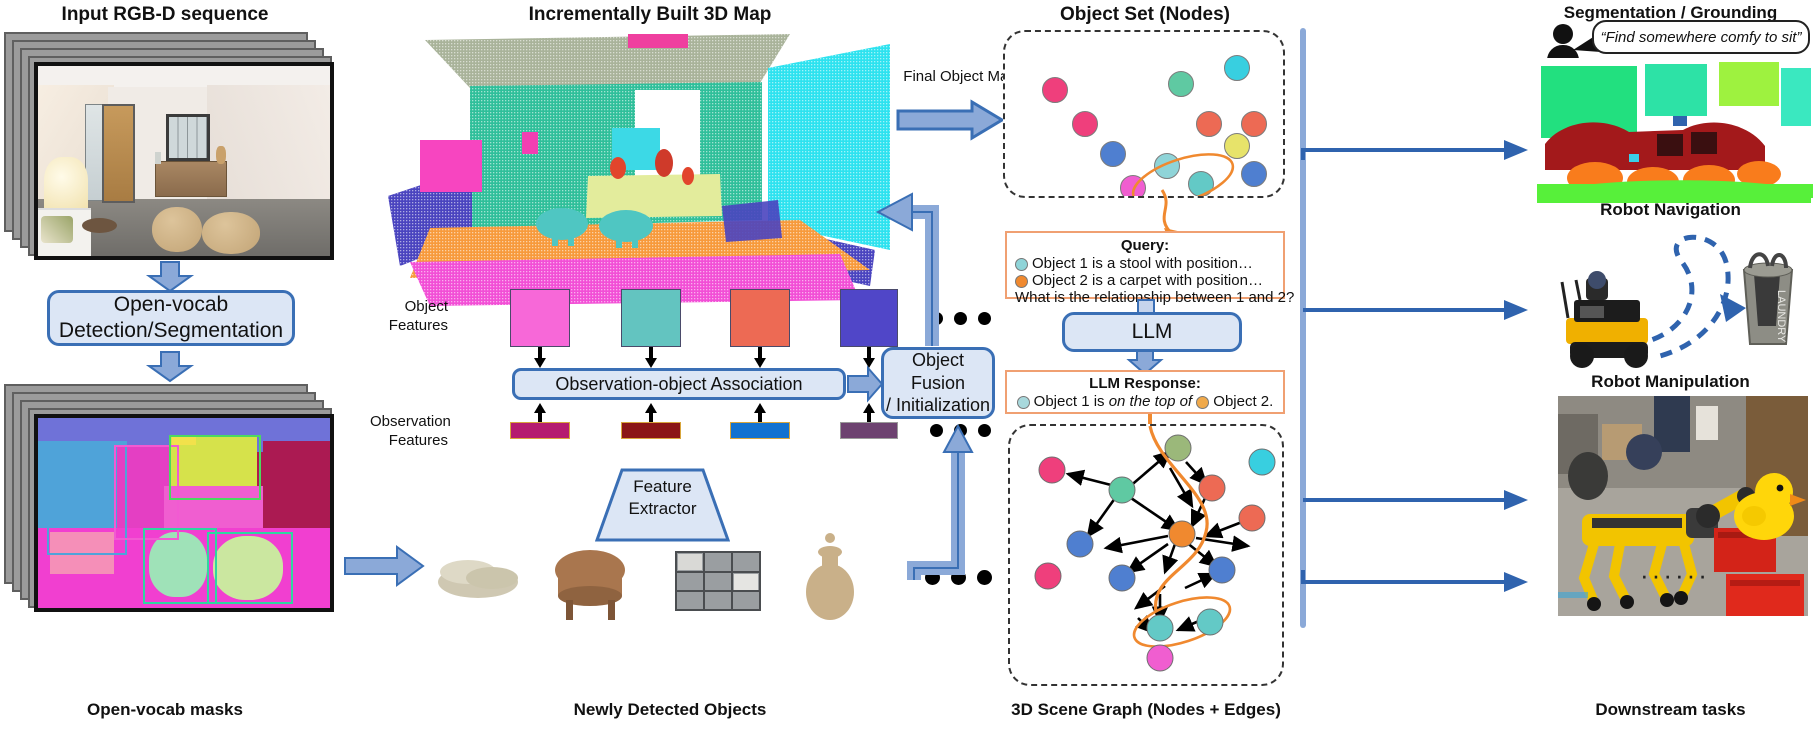 This screenshot has height=738, width=1815. Describe the element at coordinates (650, 14) in the screenshot. I see `title-3d-map: Incrementally Built 3D Map` at that location.